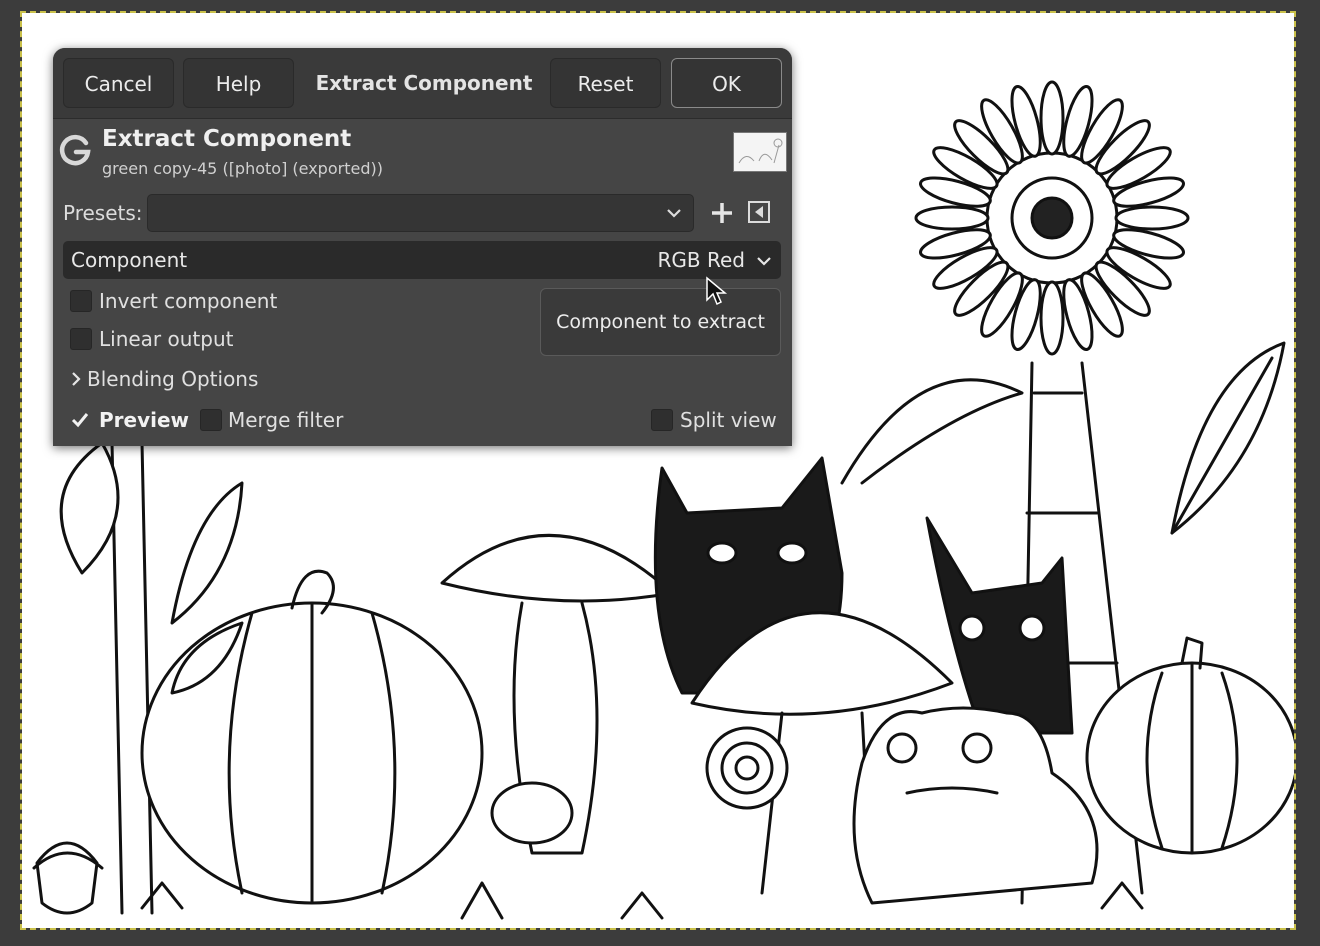 Image resolution: width=1320 pixels, height=946 pixels. Describe the element at coordinates (211, 420) in the screenshot. I see `merge-filter-checkbox` at that location.